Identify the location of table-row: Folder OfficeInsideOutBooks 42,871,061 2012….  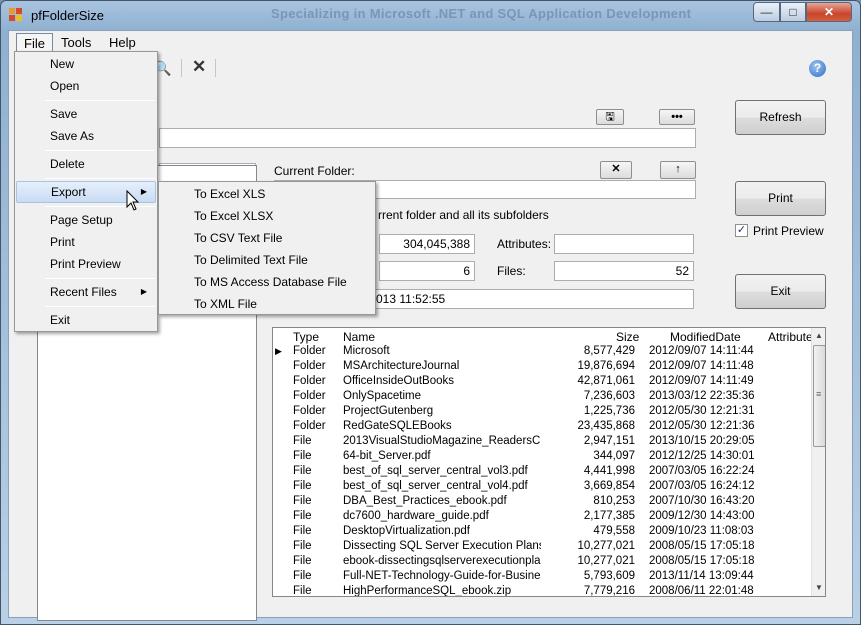
(542, 382).